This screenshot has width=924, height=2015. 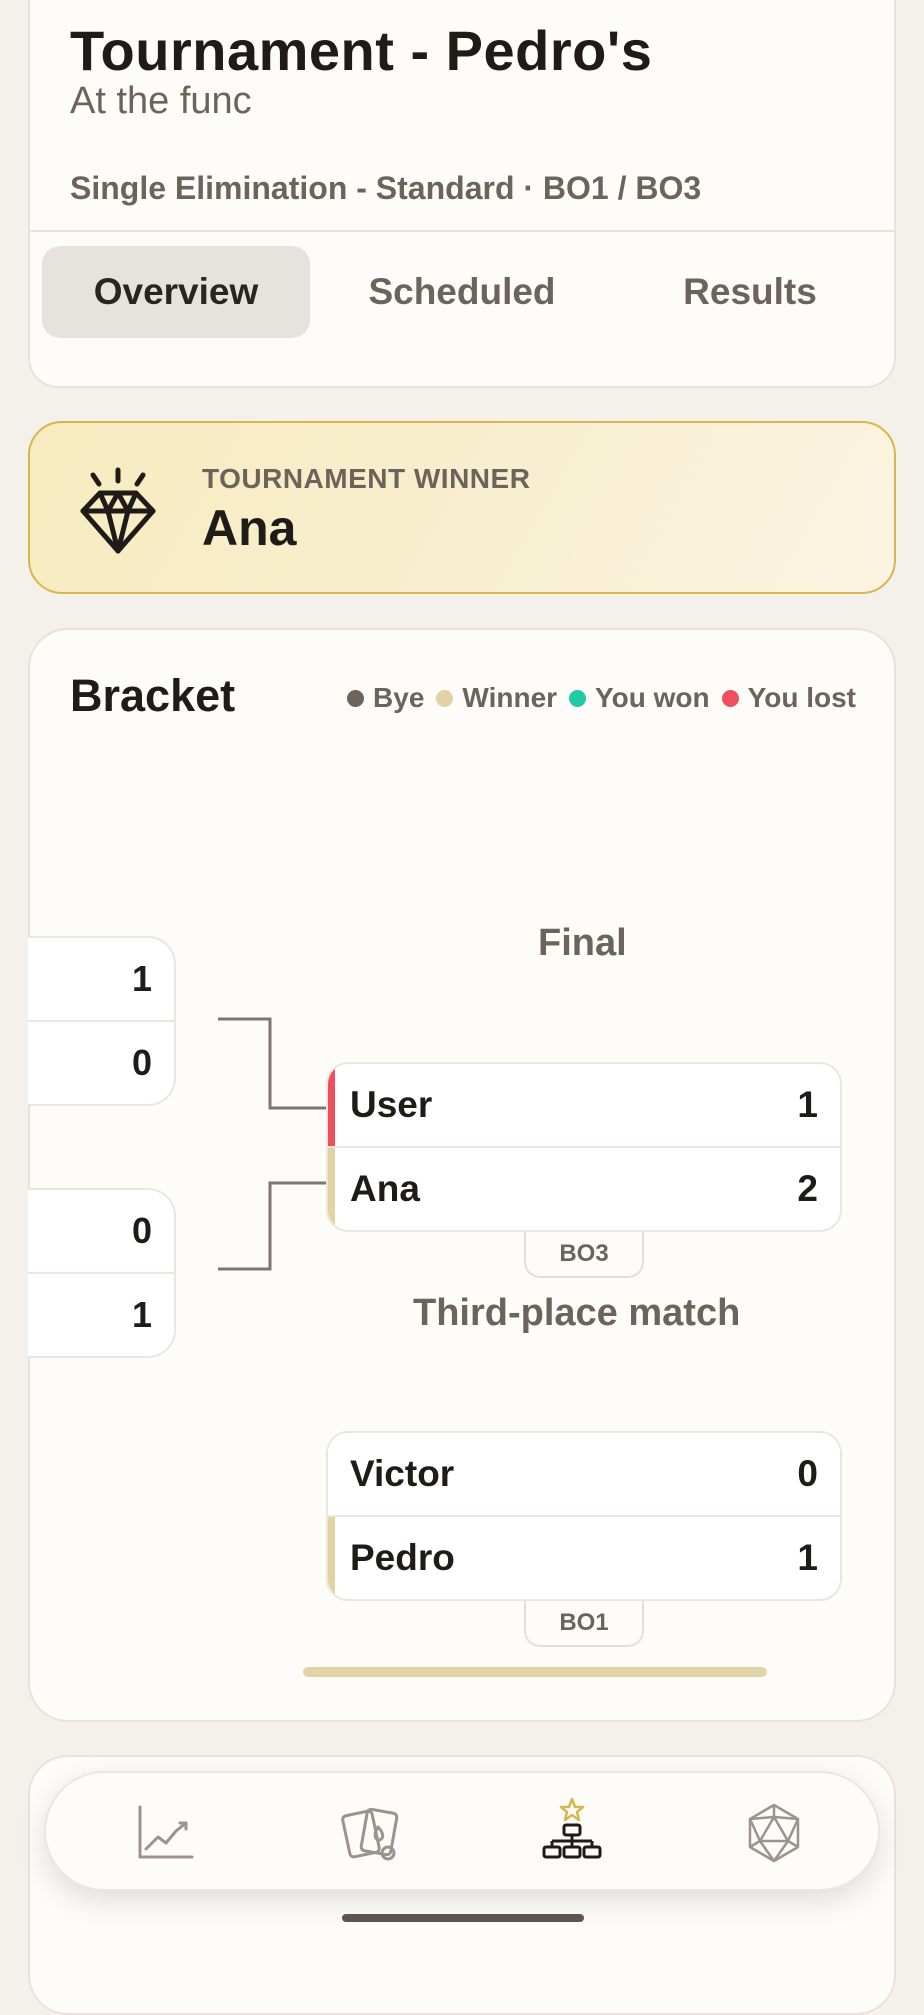 I want to click on tab-scheduled: Scheduled, so click(x=462, y=292).